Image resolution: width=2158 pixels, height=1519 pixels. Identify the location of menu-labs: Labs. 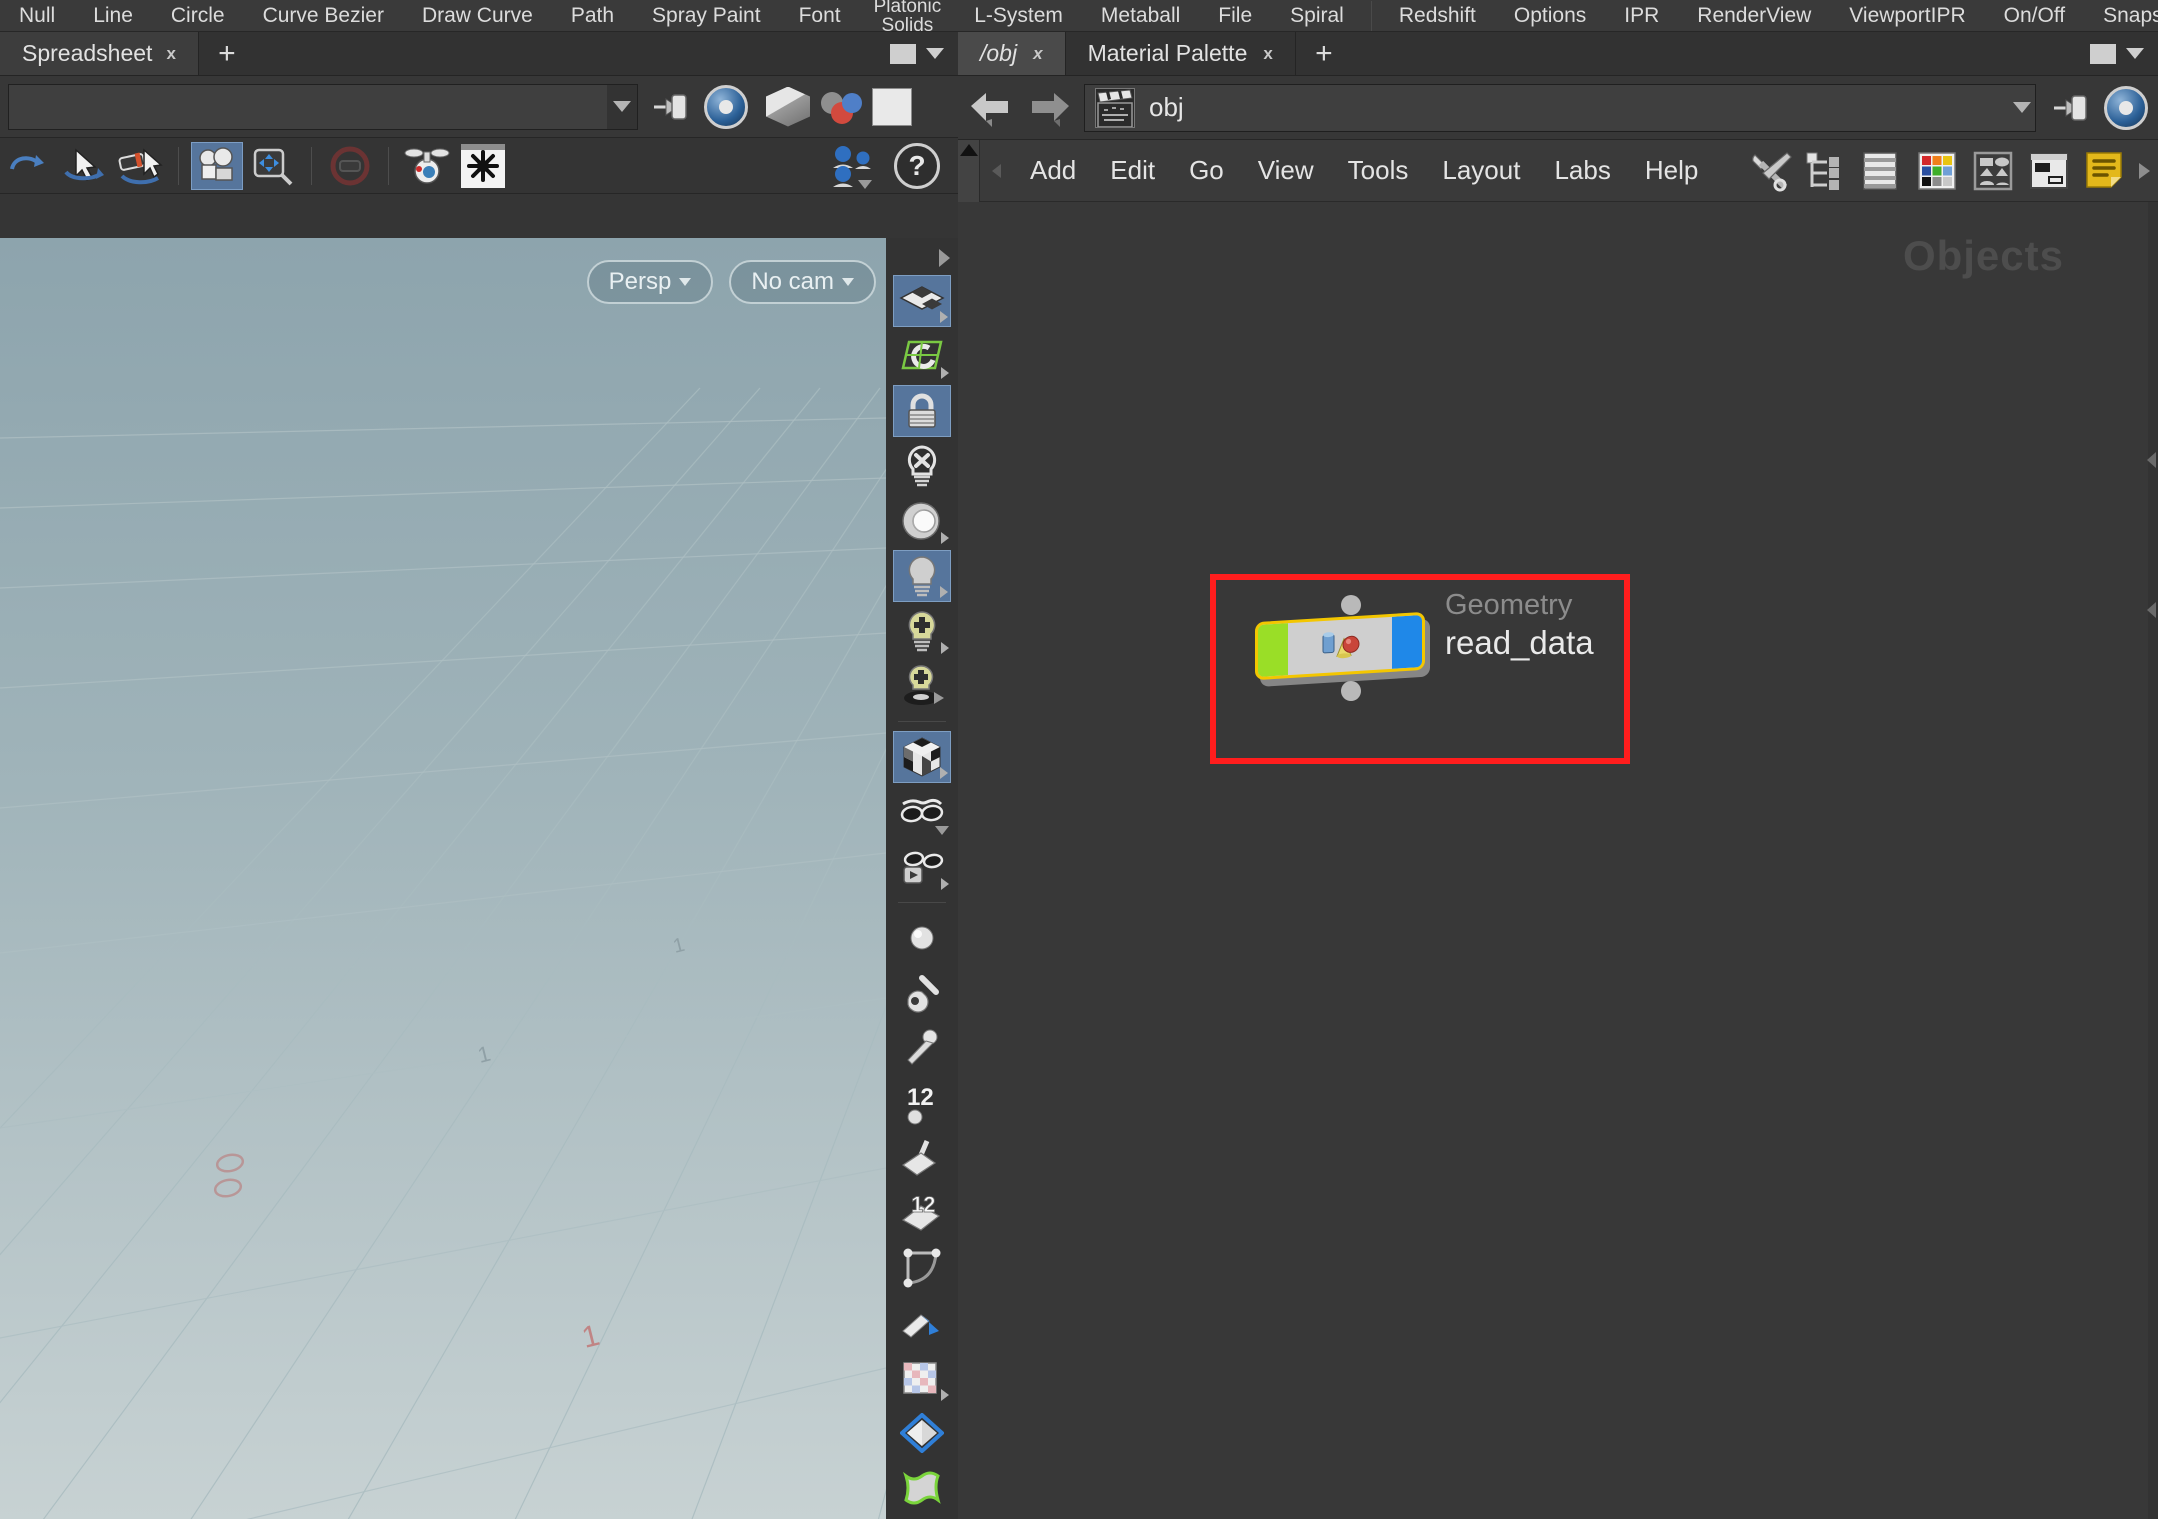
(1582, 170).